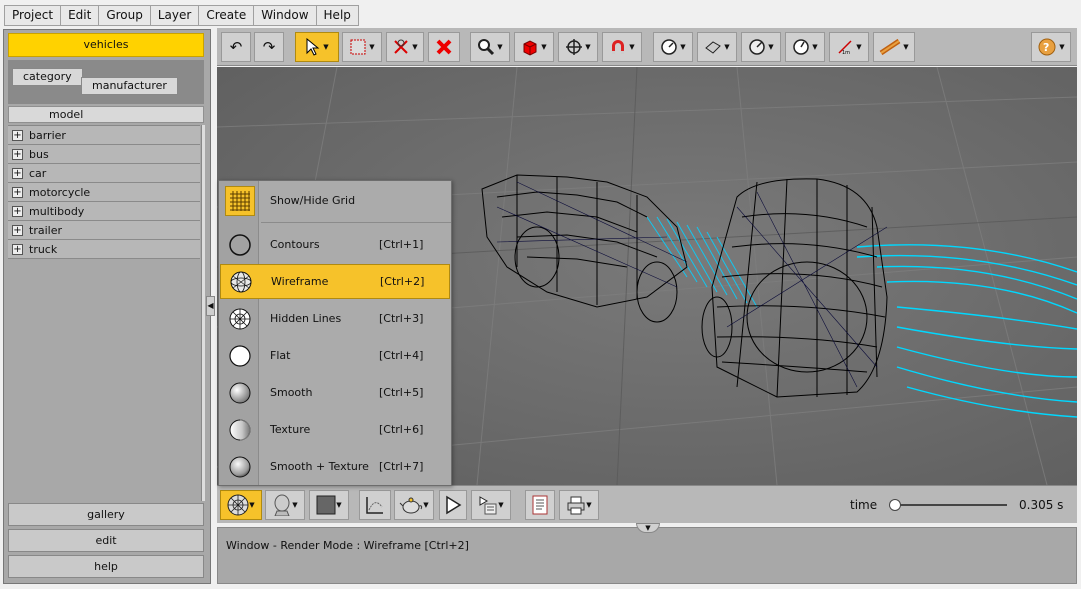 This screenshot has height=589, width=1081. I want to click on time-label: time, so click(864, 505).